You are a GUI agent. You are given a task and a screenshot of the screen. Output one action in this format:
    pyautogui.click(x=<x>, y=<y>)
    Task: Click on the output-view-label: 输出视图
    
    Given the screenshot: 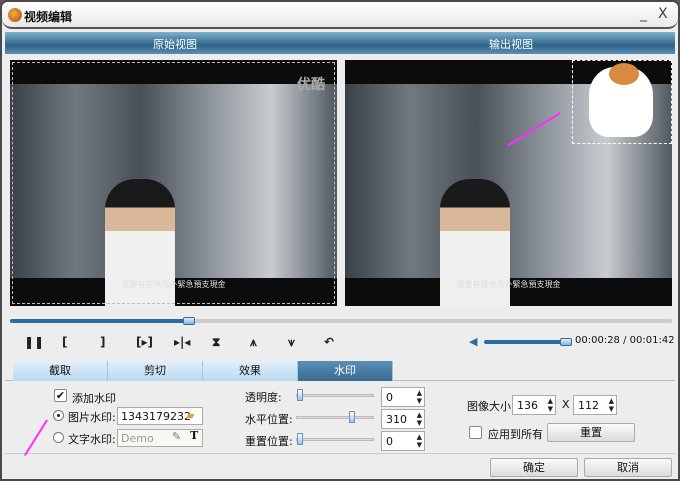 What is the action you would take?
    pyautogui.click(x=511, y=44)
    